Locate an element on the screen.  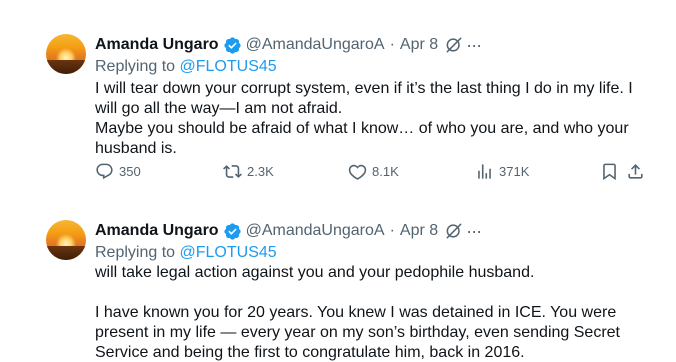
reply-count: 350 is located at coordinates (130, 171).